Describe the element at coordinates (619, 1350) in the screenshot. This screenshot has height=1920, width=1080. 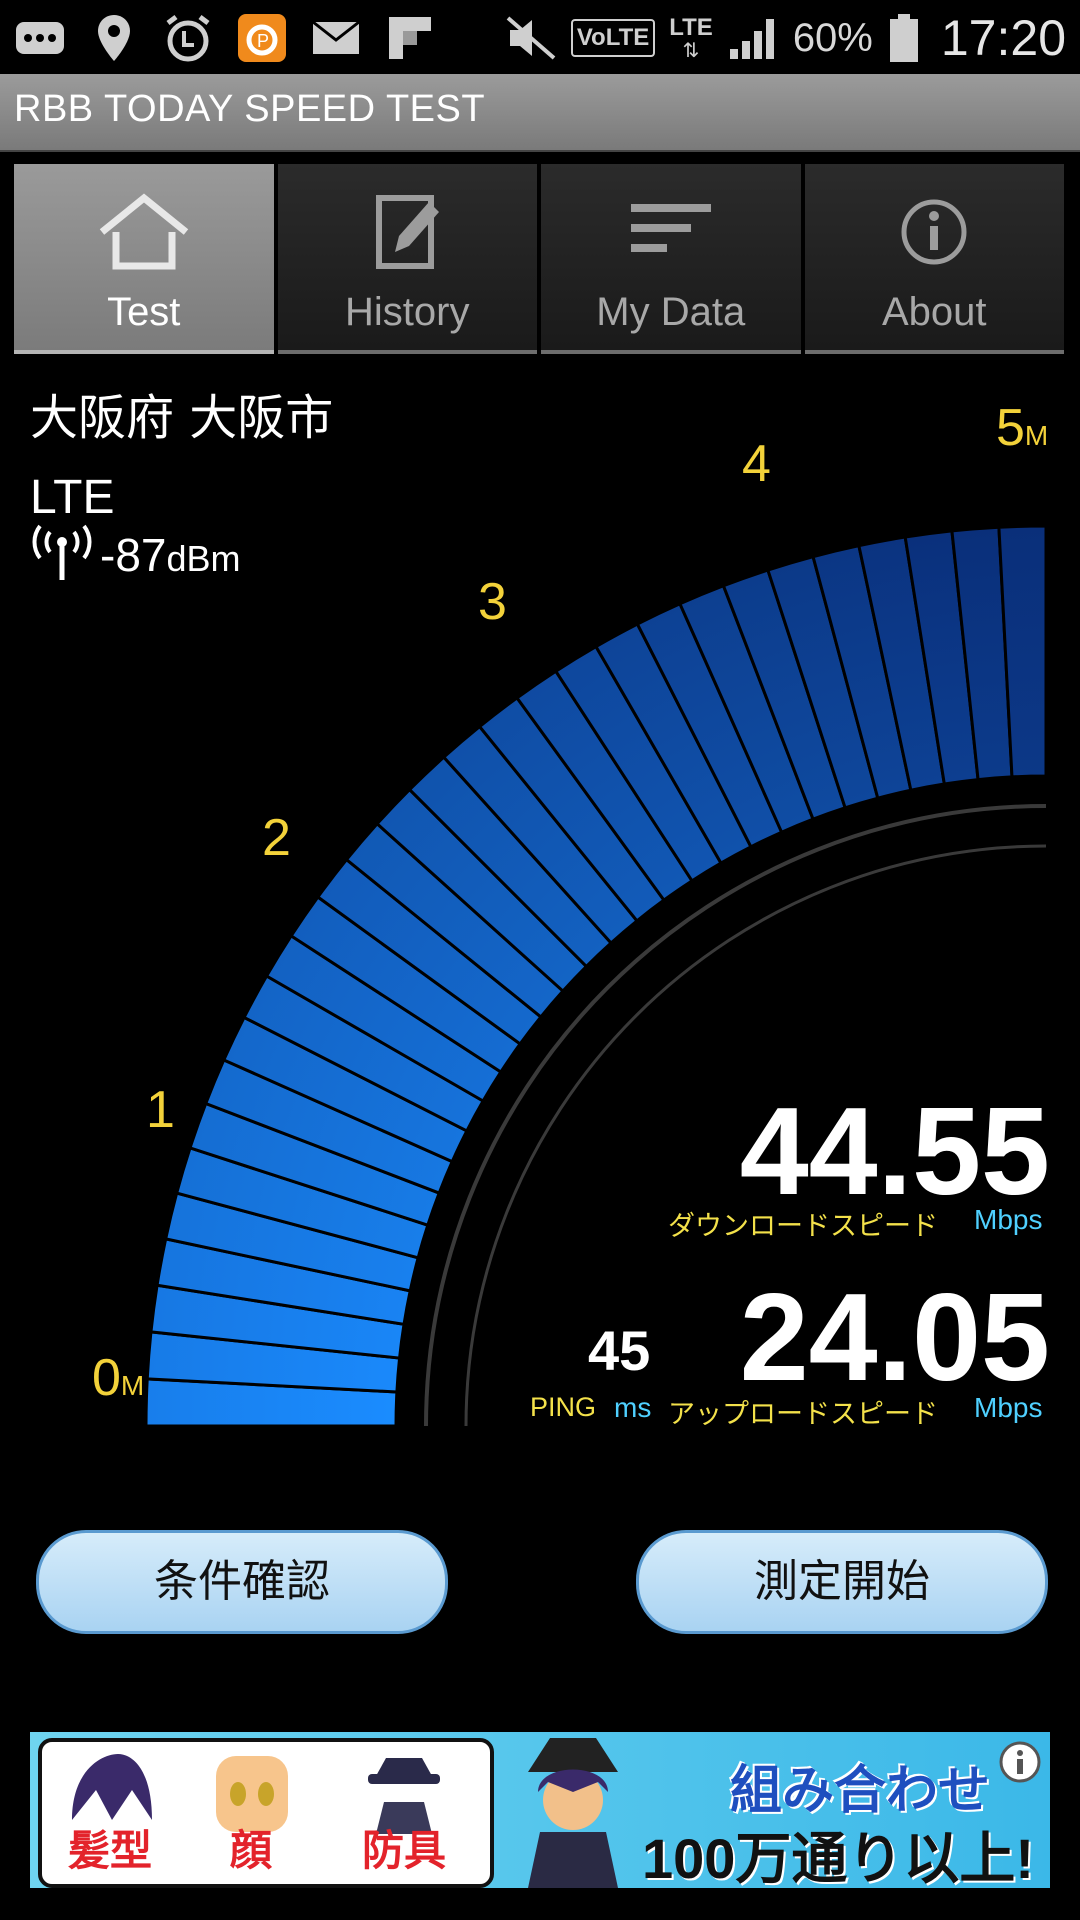
I see `ping-value: 45` at that location.